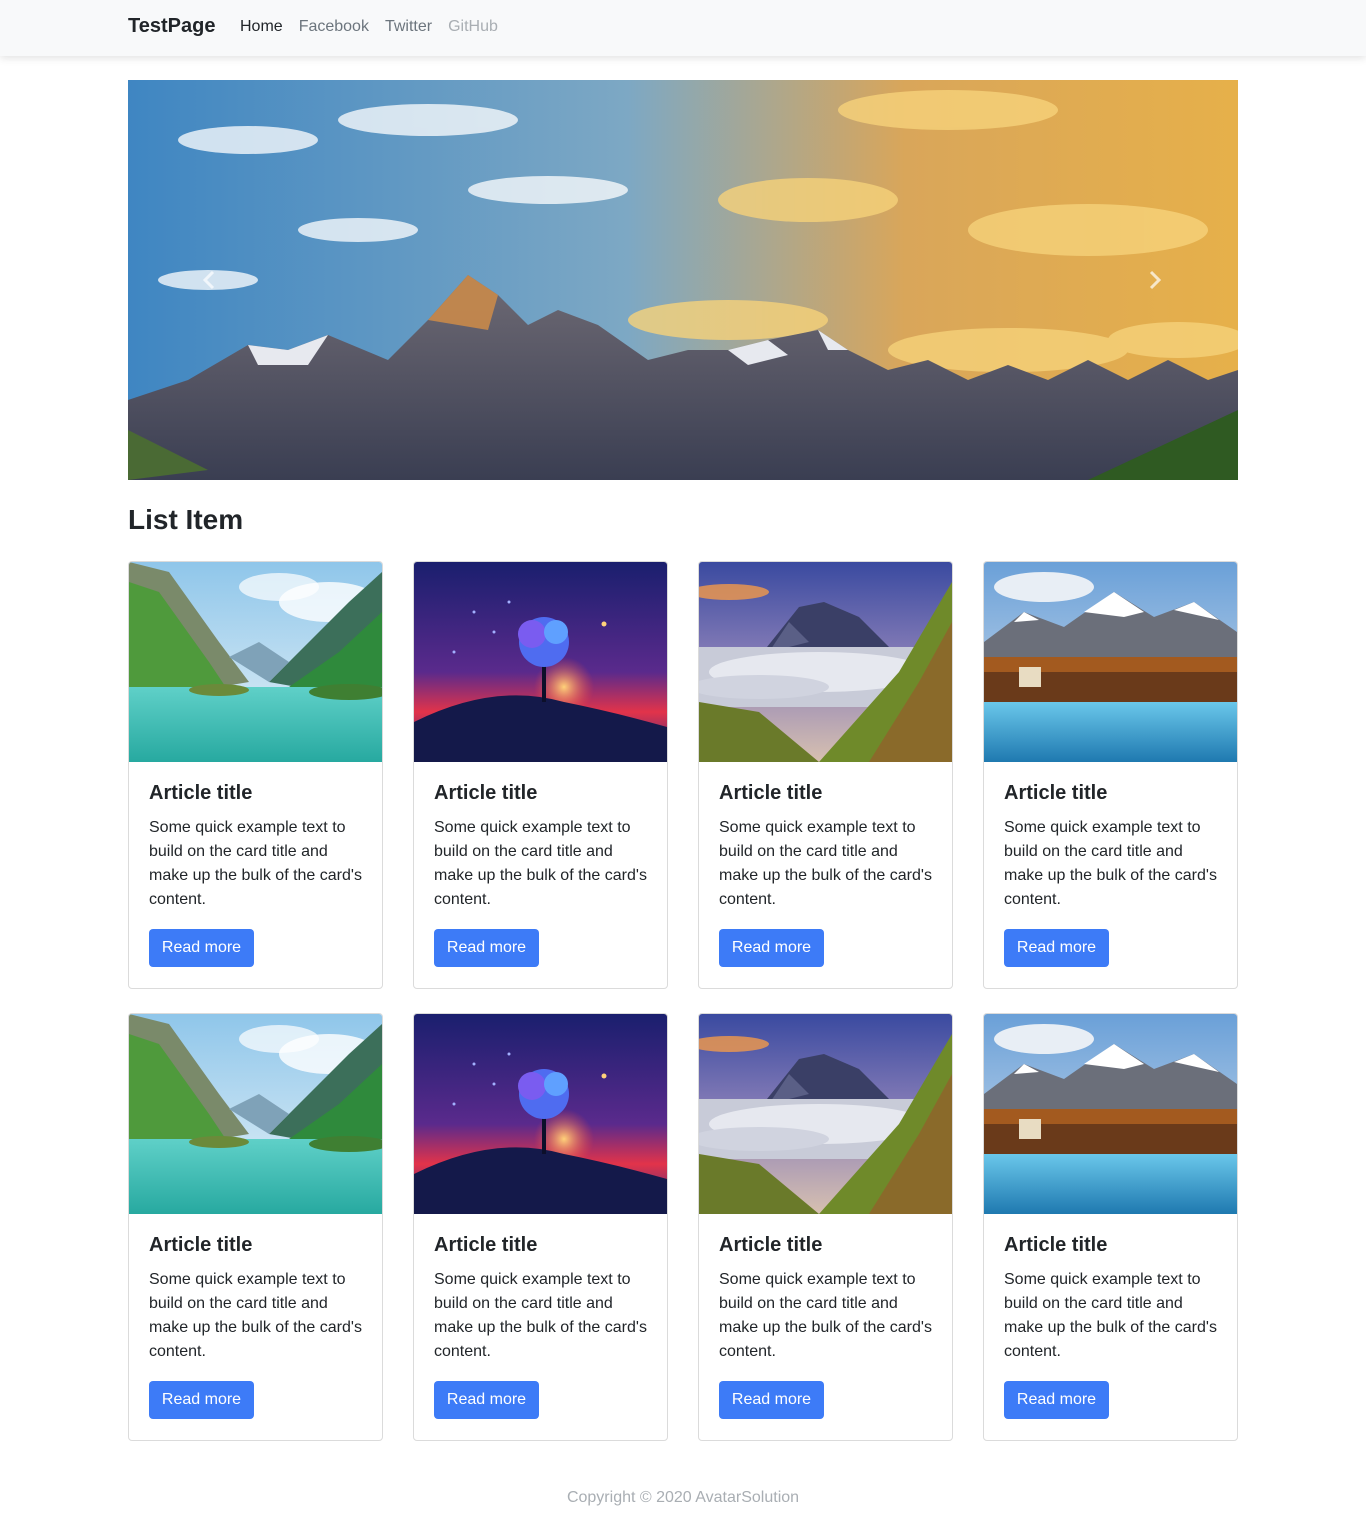 The image size is (1366, 1537). Describe the element at coordinates (473, 26) in the screenshot. I see `nav-link-github: GitHub` at that location.